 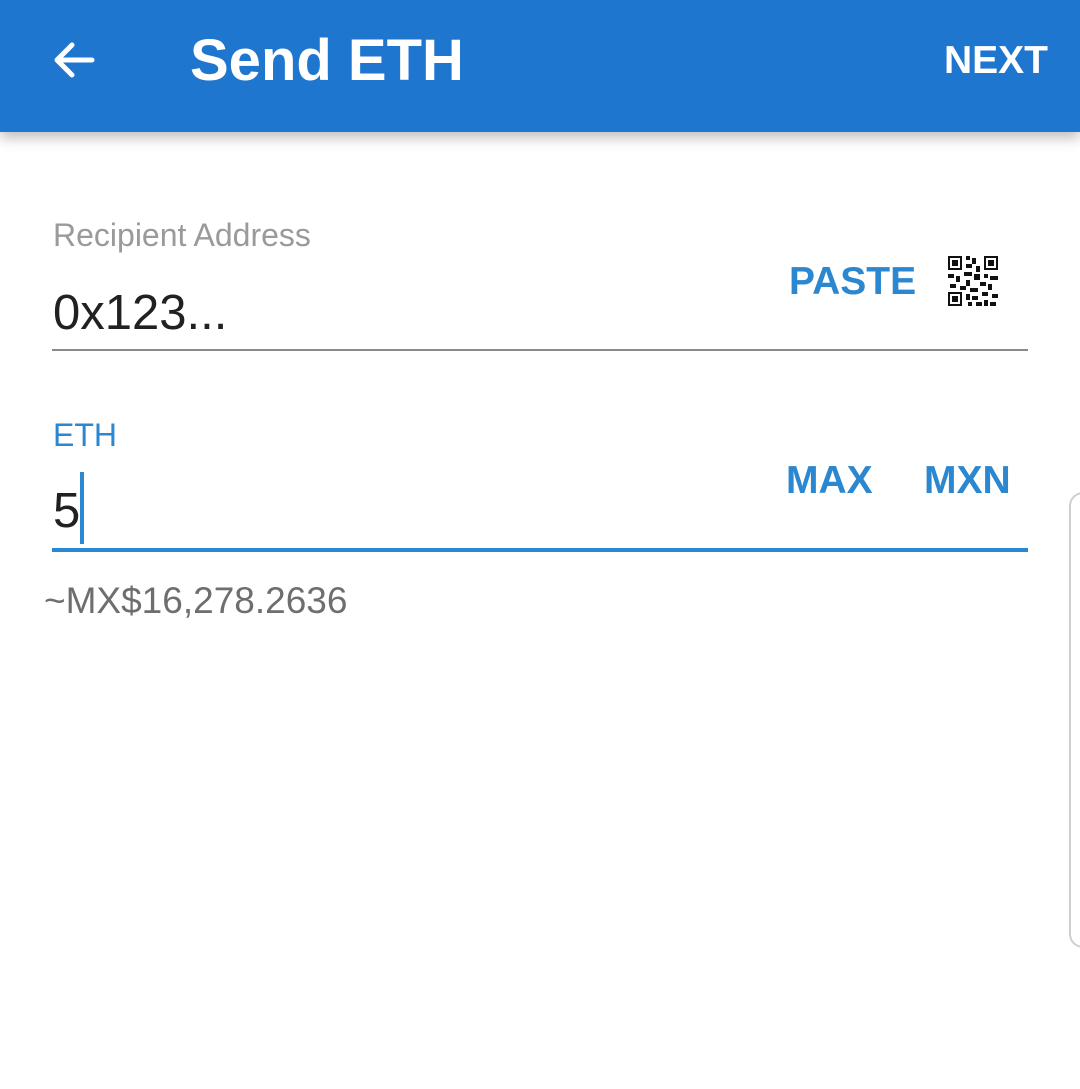 I want to click on qr-code-icon, so click(x=973, y=281).